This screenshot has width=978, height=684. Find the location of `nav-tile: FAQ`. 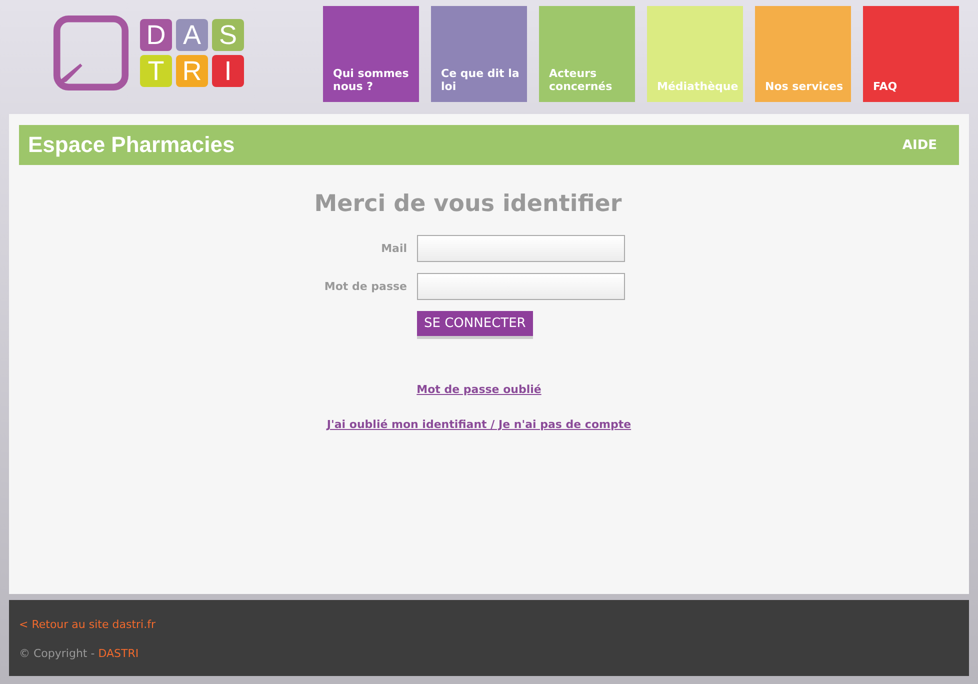

nav-tile: FAQ is located at coordinates (911, 54).